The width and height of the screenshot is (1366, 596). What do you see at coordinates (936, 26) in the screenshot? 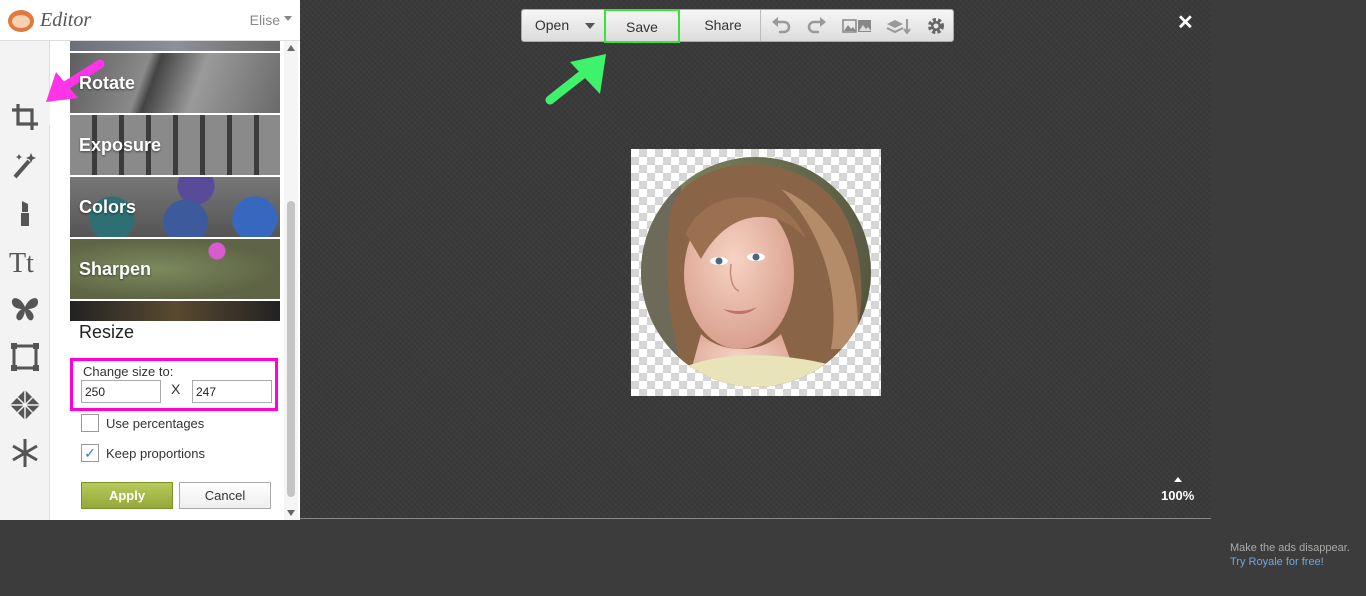
I see `settings-gear-icon` at bounding box center [936, 26].